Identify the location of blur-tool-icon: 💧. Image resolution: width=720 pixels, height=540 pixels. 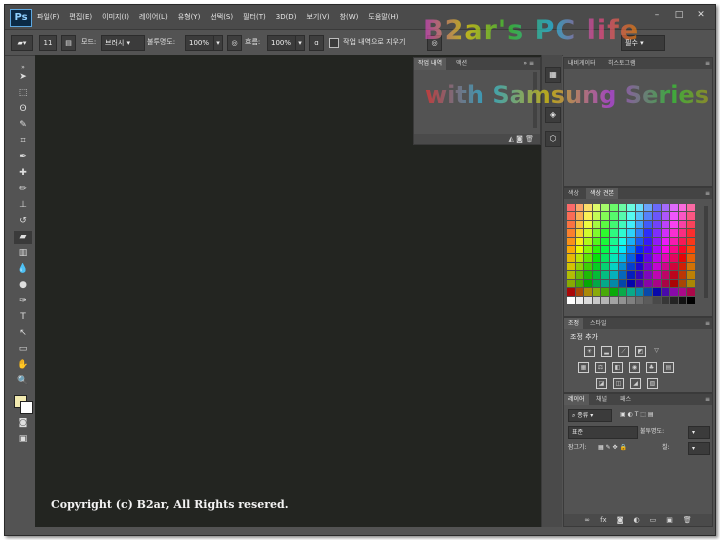
(23, 269).